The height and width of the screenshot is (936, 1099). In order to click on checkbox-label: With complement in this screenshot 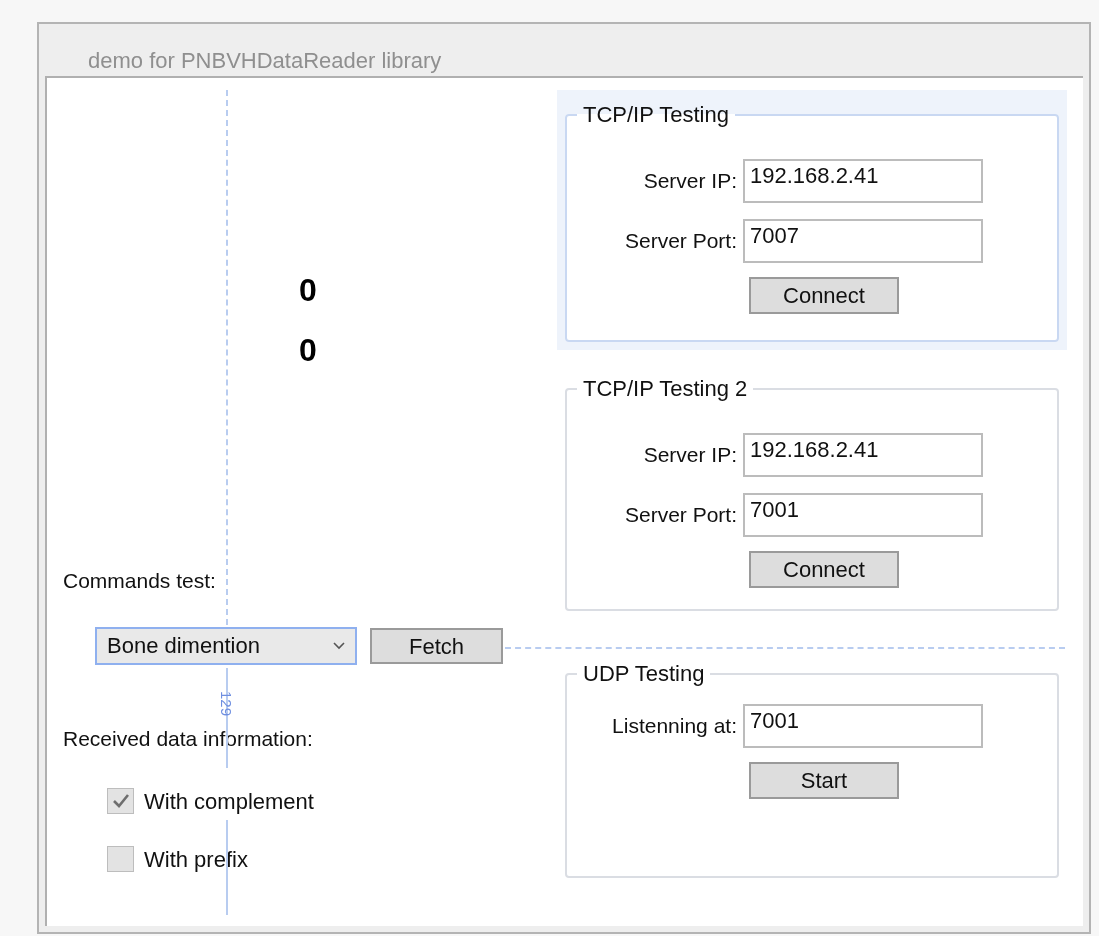, I will do `click(229, 801)`.